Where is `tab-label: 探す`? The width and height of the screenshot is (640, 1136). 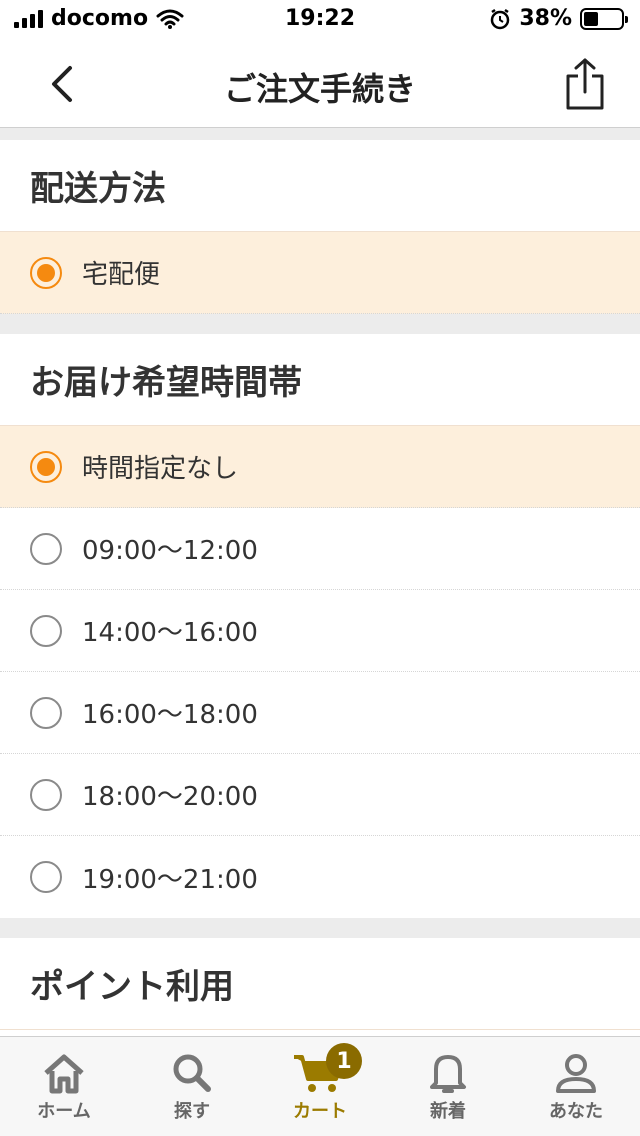 tab-label: 探す is located at coordinates (192, 1111).